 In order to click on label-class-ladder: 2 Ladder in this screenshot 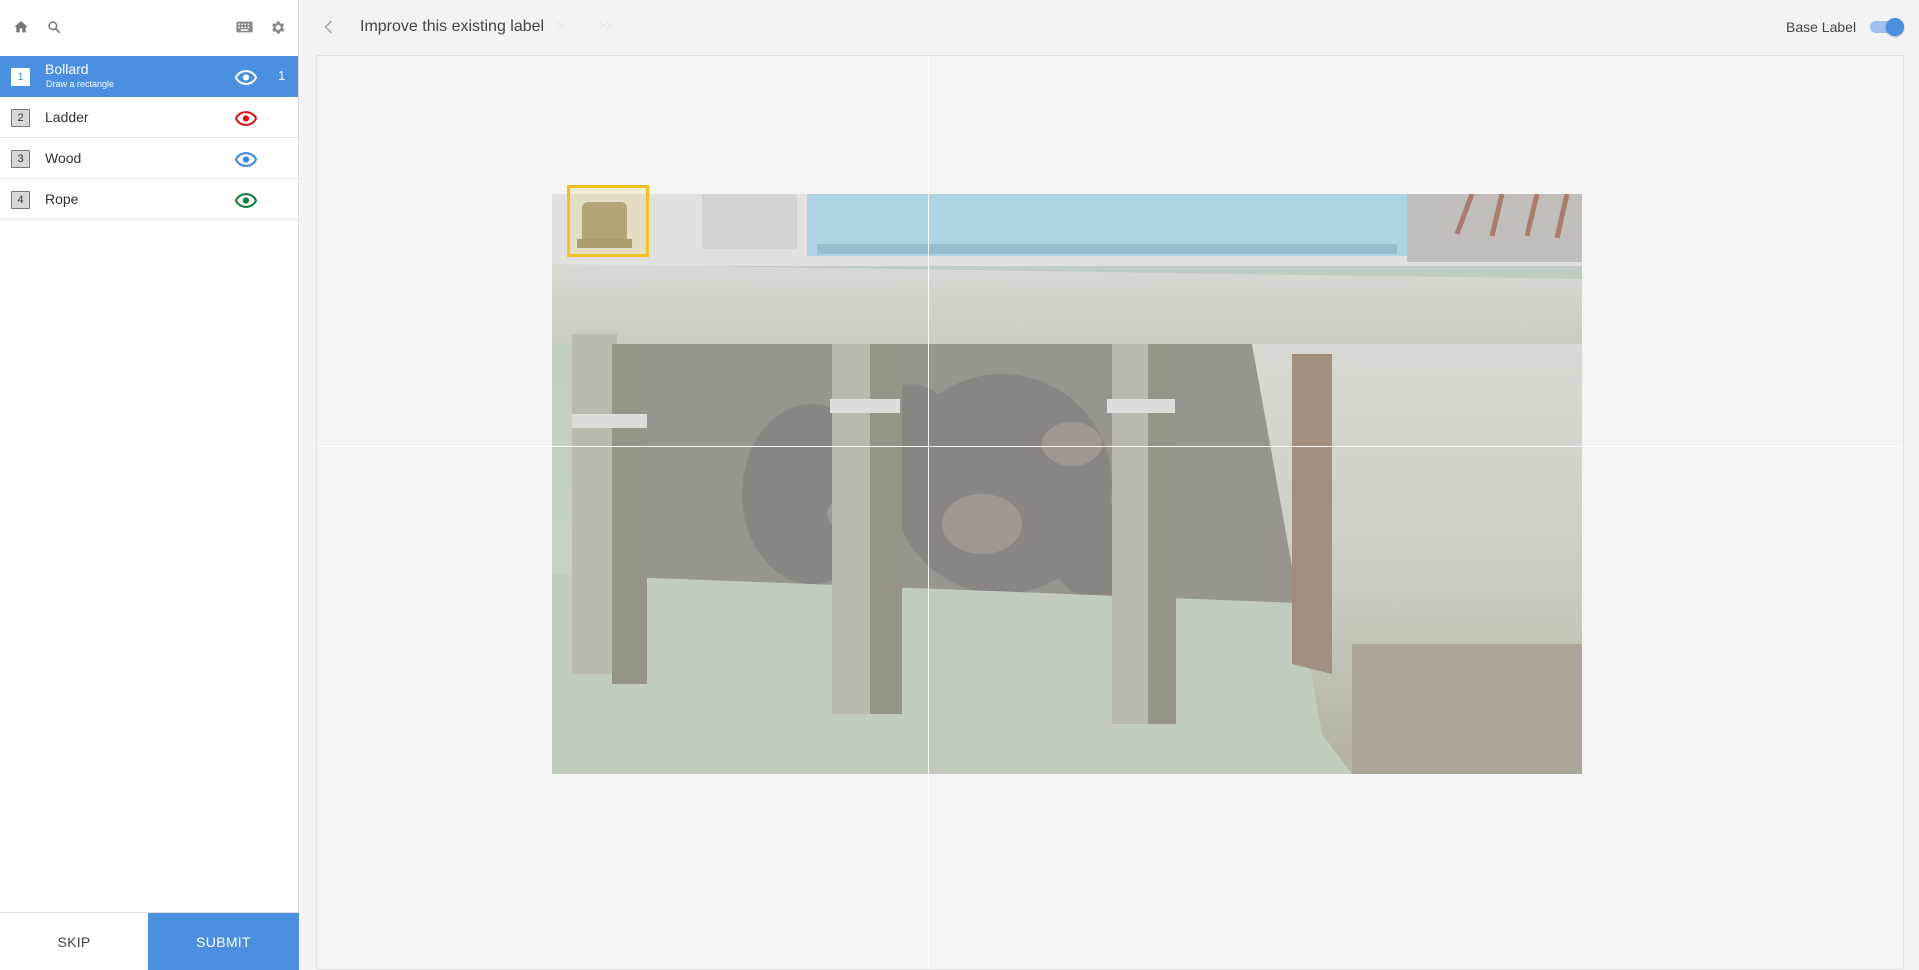, I will do `click(149, 117)`.